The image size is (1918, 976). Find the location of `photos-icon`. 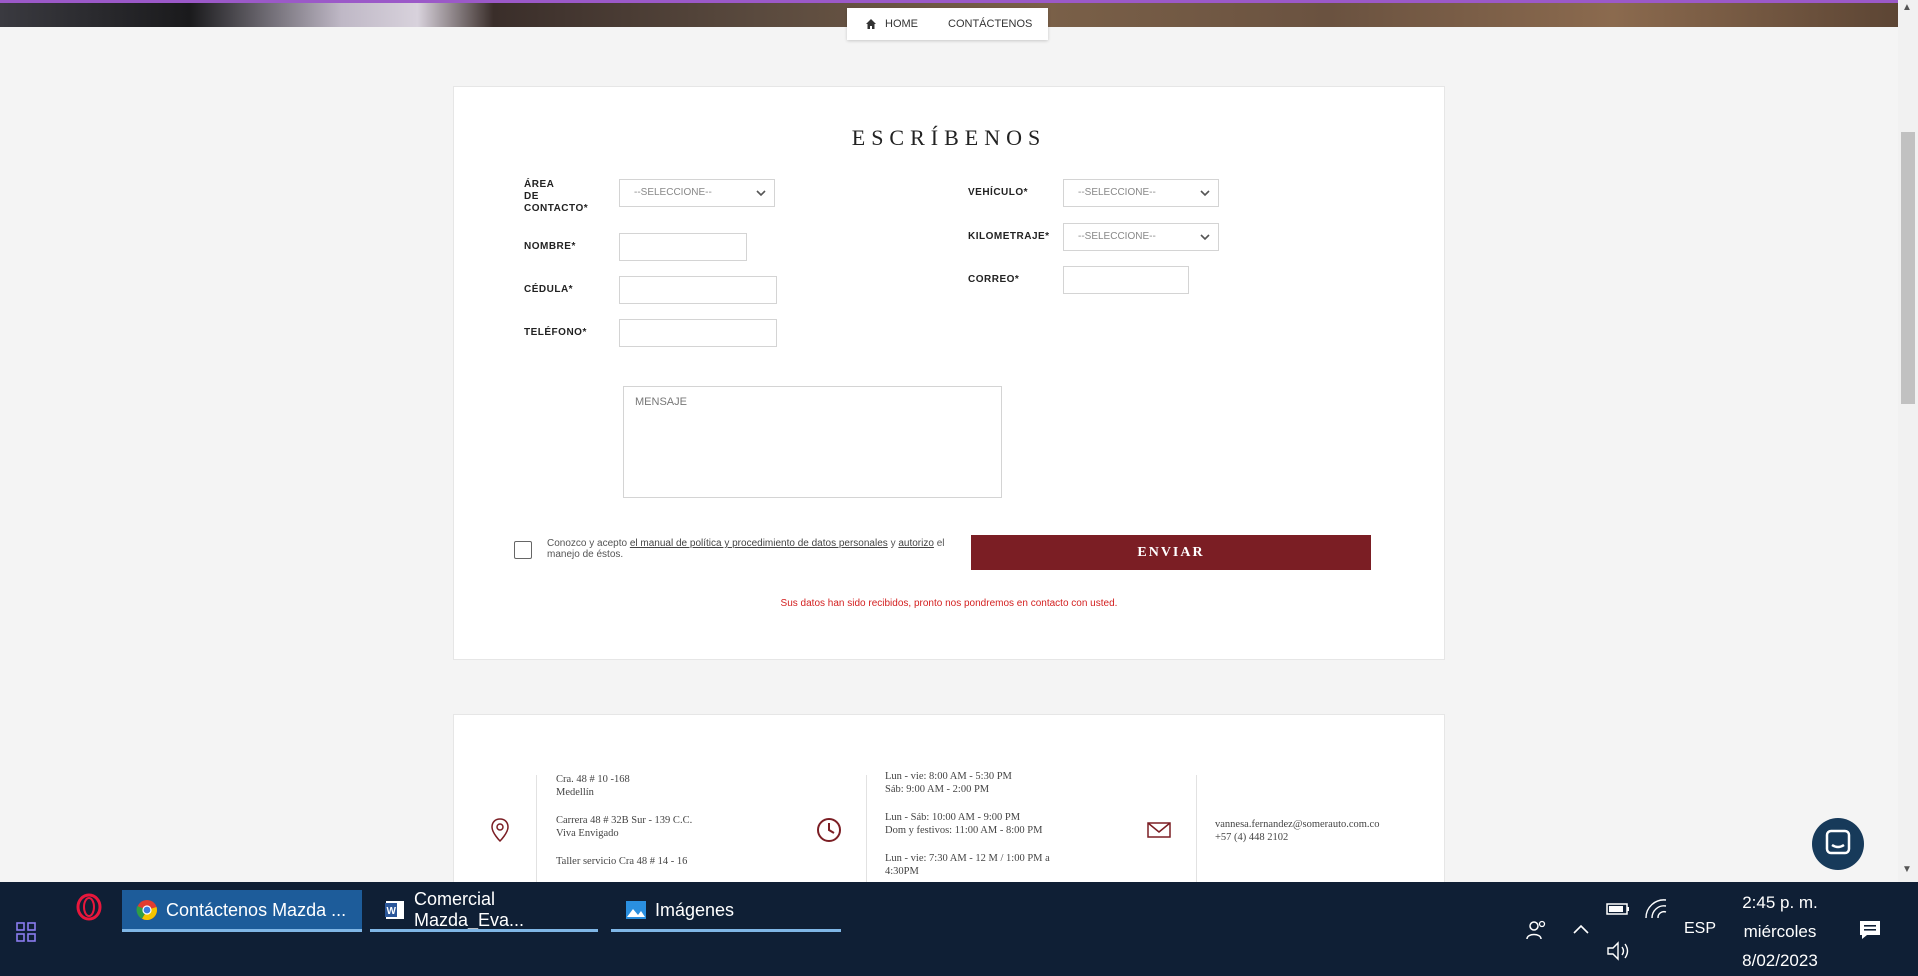

photos-icon is located at coordinates (636, 910).